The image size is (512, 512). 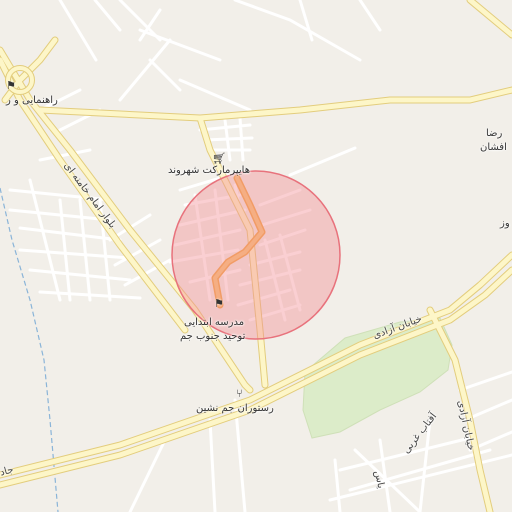 I want to click on edge-label-mouz: وز, so click(x=505, y=223).